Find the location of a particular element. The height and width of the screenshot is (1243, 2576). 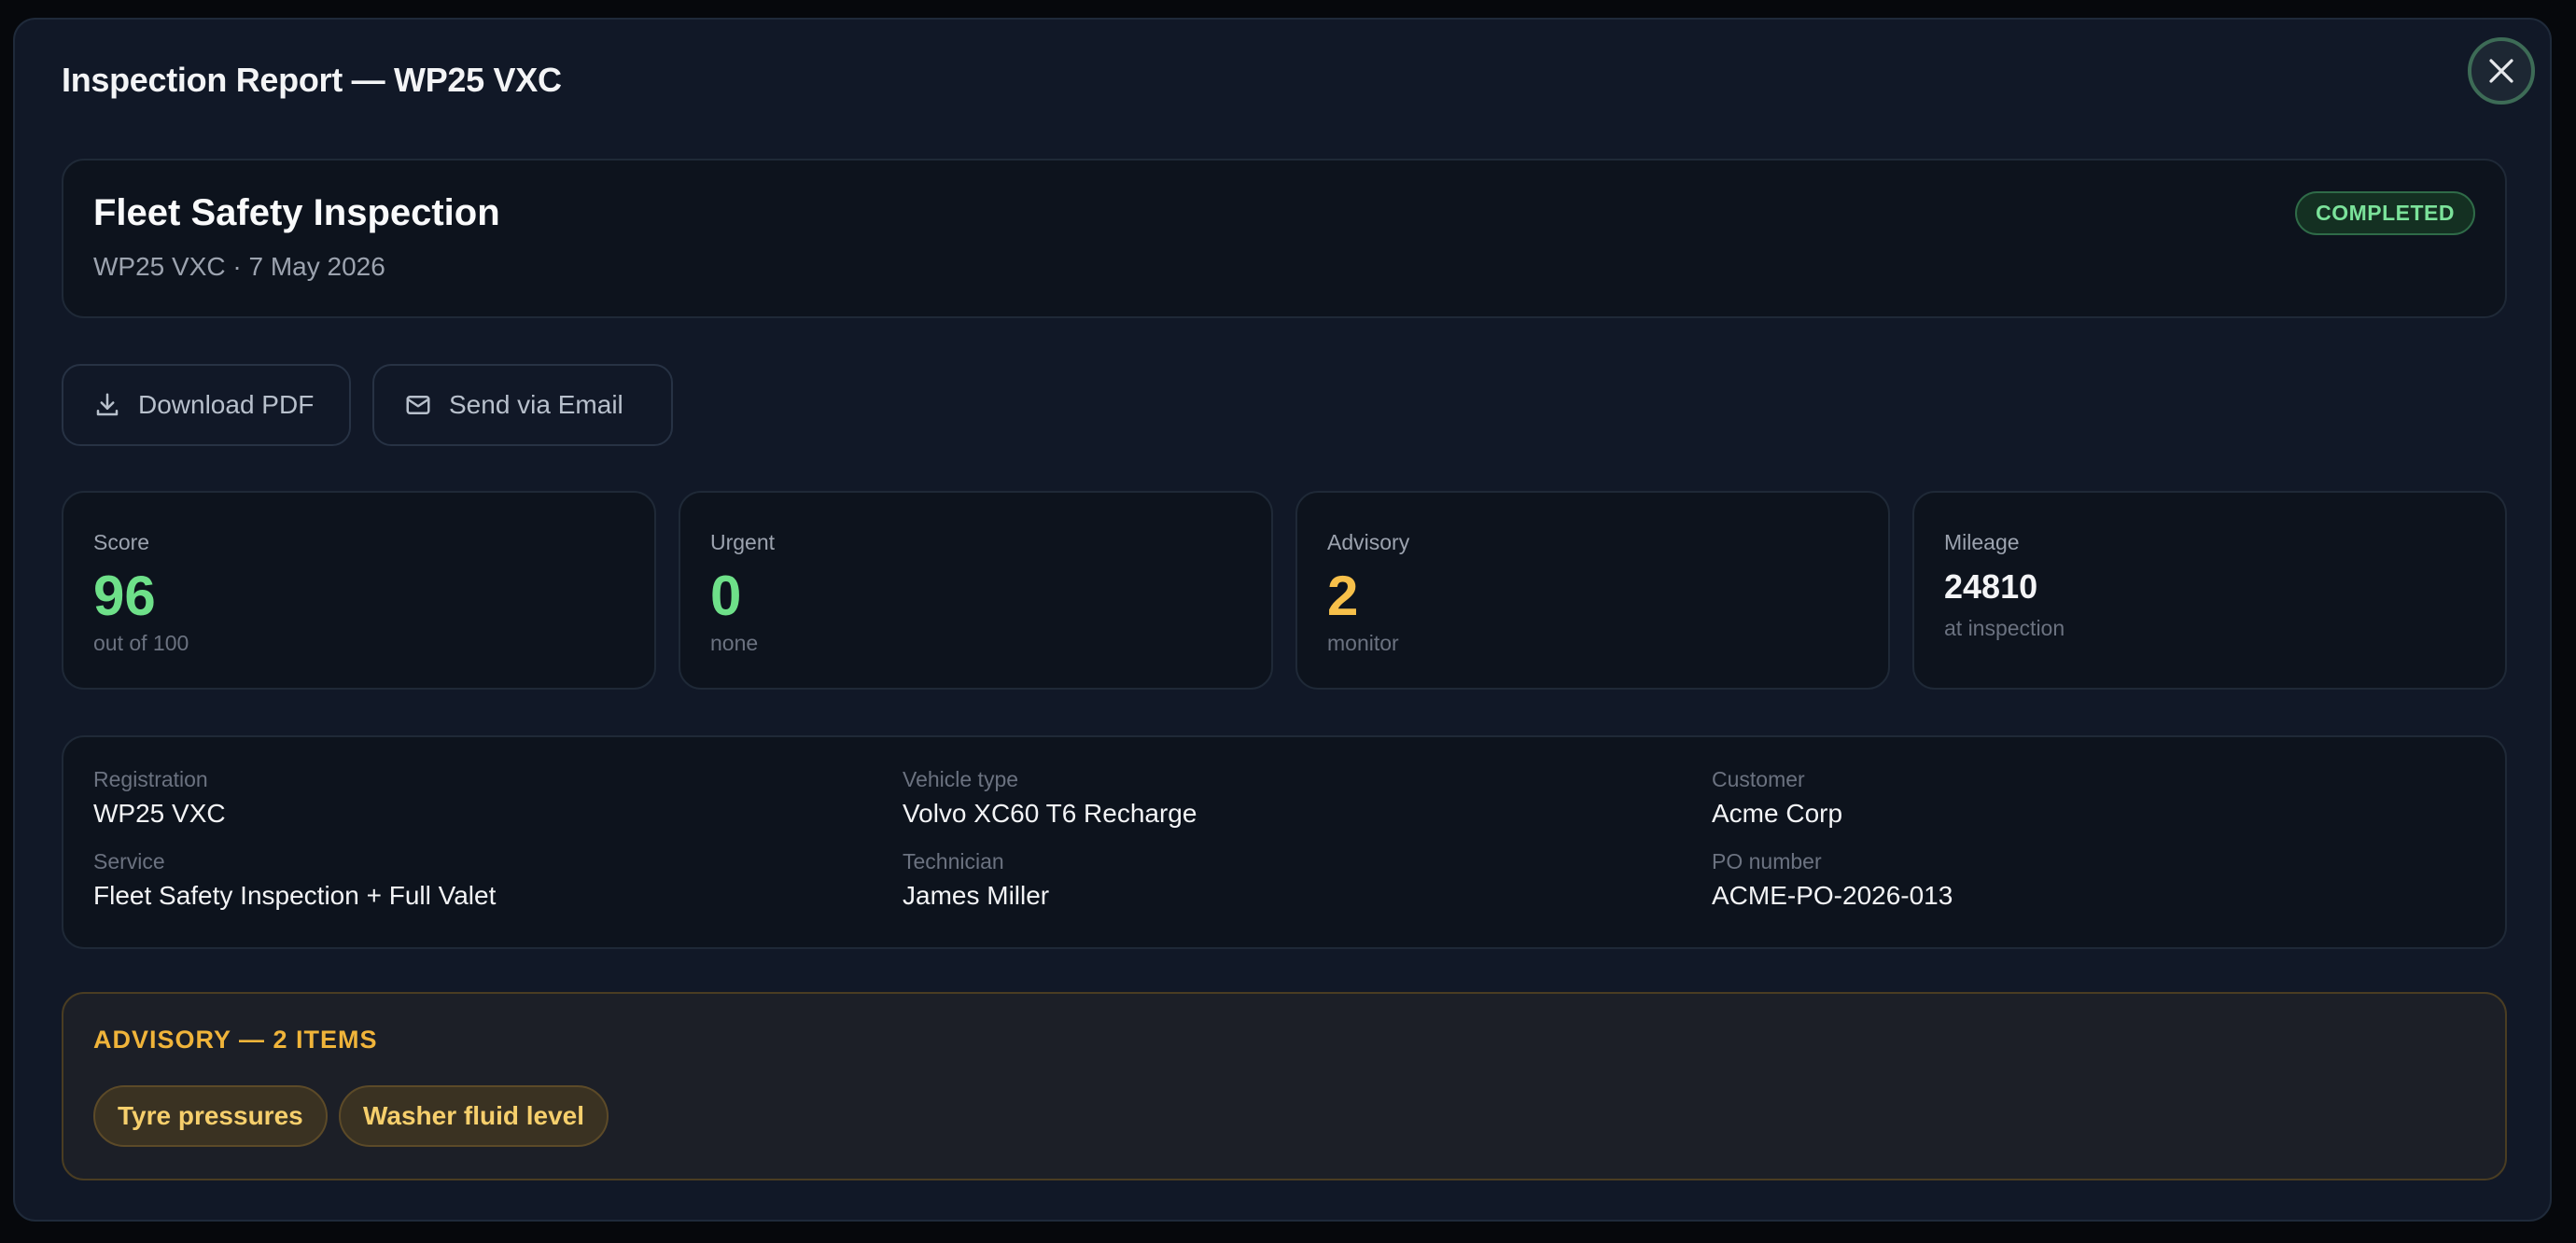

technician-value: James Miller is located at coordinates (976, 895).